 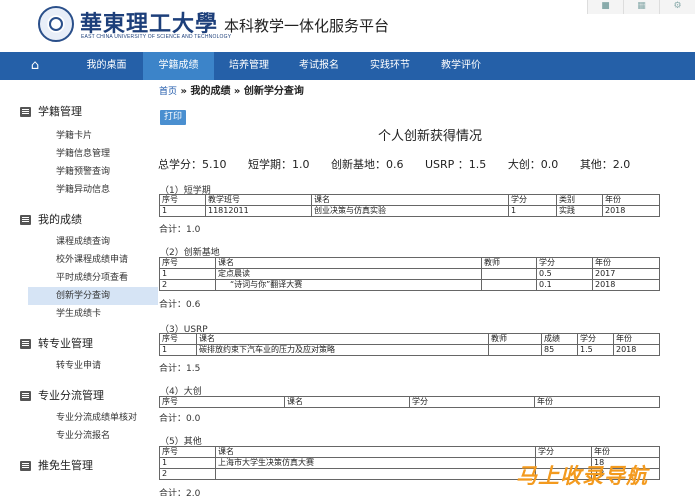 What do you see at coordinates (180, 419) in the screenshot?
I see `section-total: 合计：0.0` at bounding box center [180, 419].